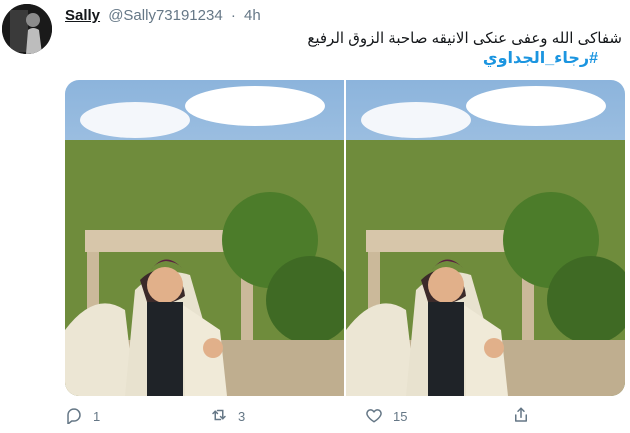 This screenshot has height=433, width=630. What do you see at coordinates (27, 29) in the screenshot?
I see `user-avatar` at bounding box center [27, 29].